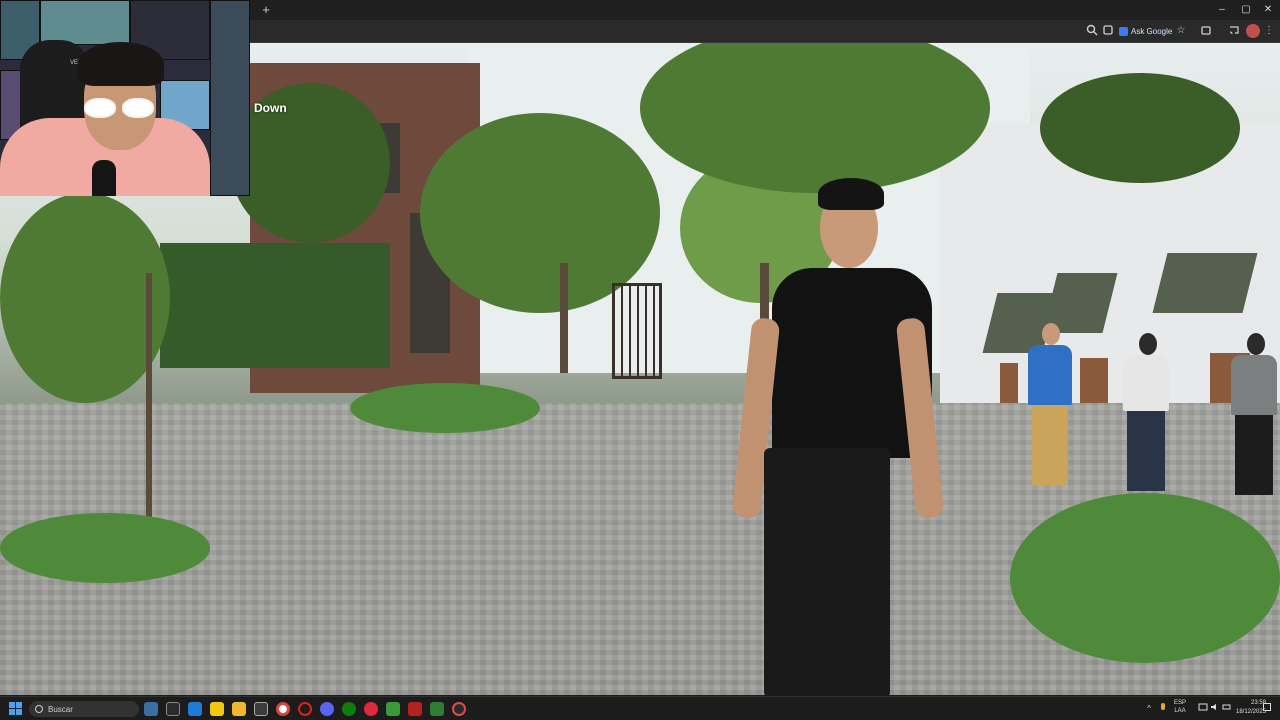 The width and height of the screenshot is (1280, 720). What do you see at coordinates (217, 709) in the screenshot?
I see `sticky-notes-icon` at bounding box center [217, 709].